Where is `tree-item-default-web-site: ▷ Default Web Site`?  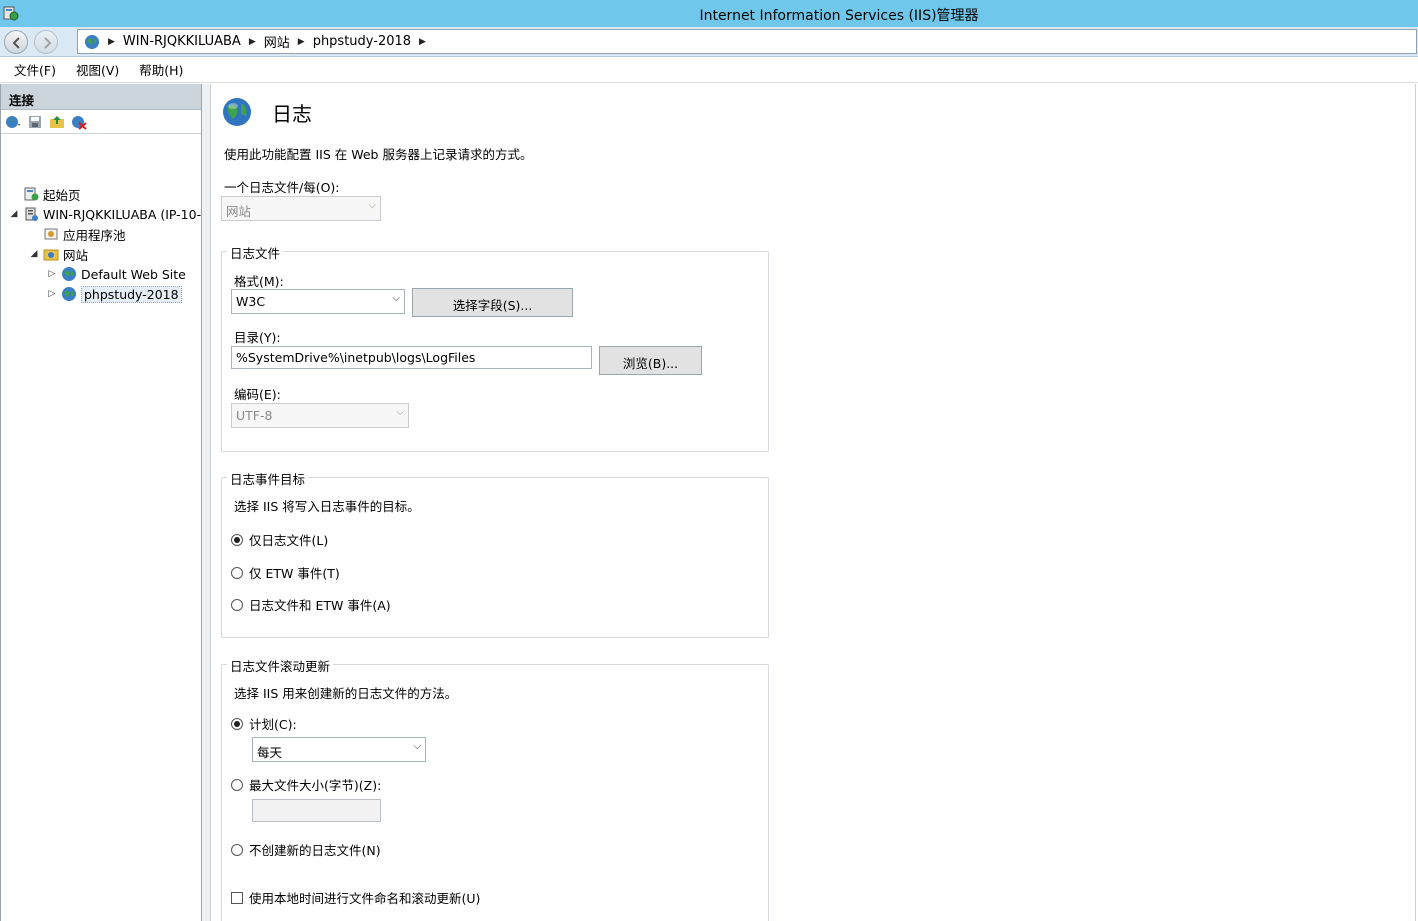 tree-item-default-web-site: ▷ Default Web Site is located at coordinates (116, 274).